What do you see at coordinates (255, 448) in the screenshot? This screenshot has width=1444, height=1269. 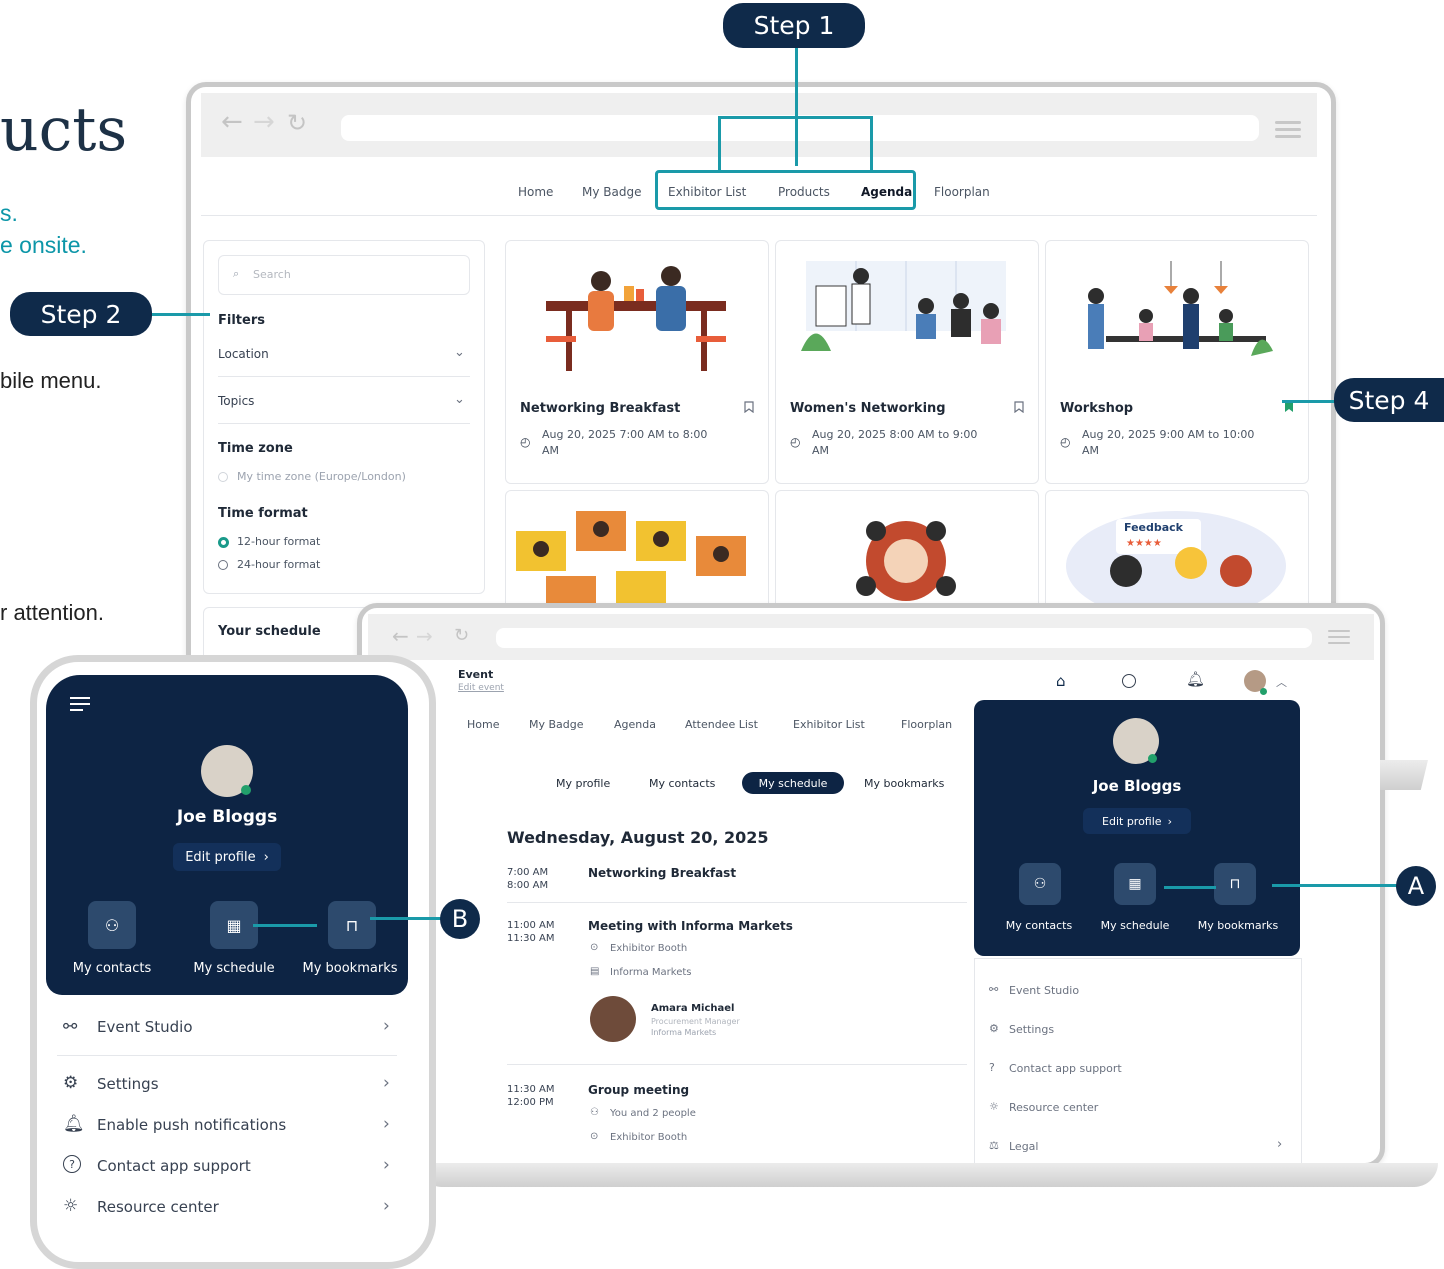 I see `time-zone-heading: Time zone` at bounding box center [255, 448].